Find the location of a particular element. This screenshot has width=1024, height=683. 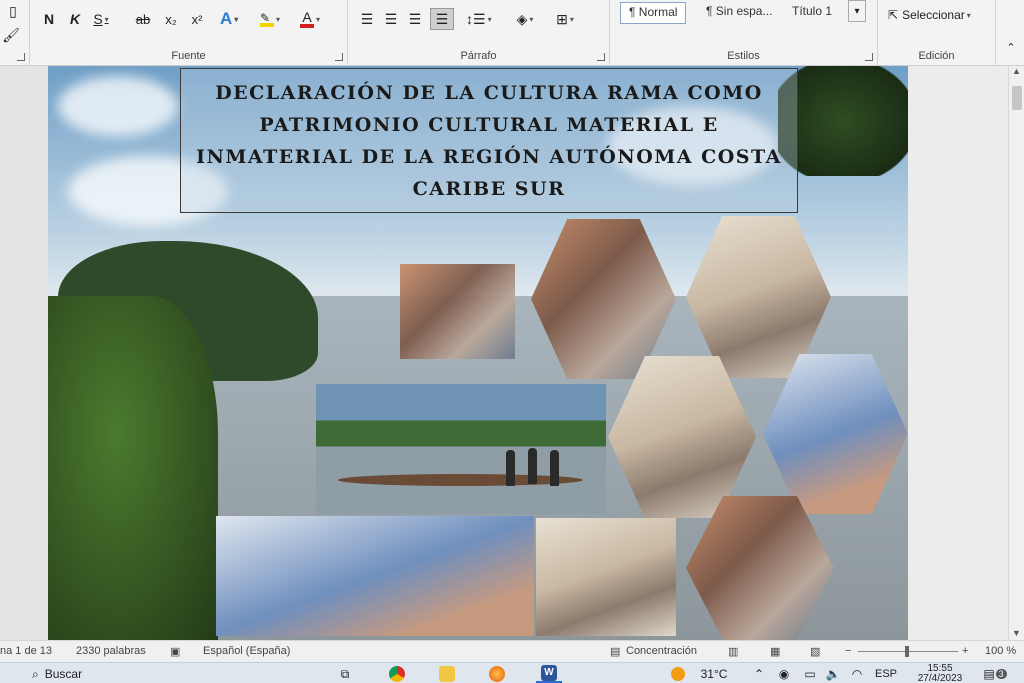

search-label: Buscar is located at coordinates (63, 674).